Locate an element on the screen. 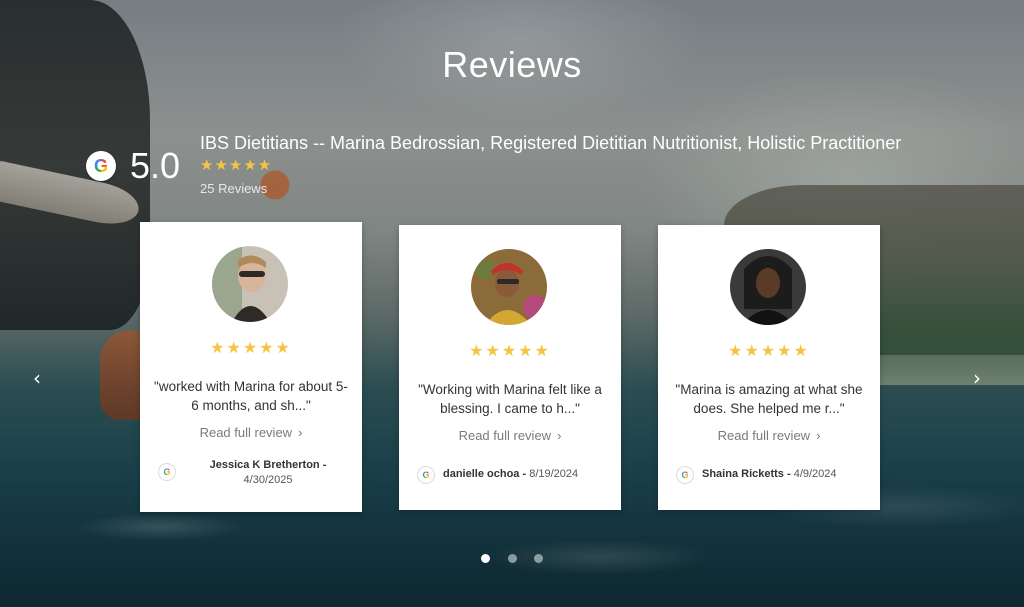  reviewer-byline: danielle ochoa - 8/19/2024 is located at coordinates (527, 474).